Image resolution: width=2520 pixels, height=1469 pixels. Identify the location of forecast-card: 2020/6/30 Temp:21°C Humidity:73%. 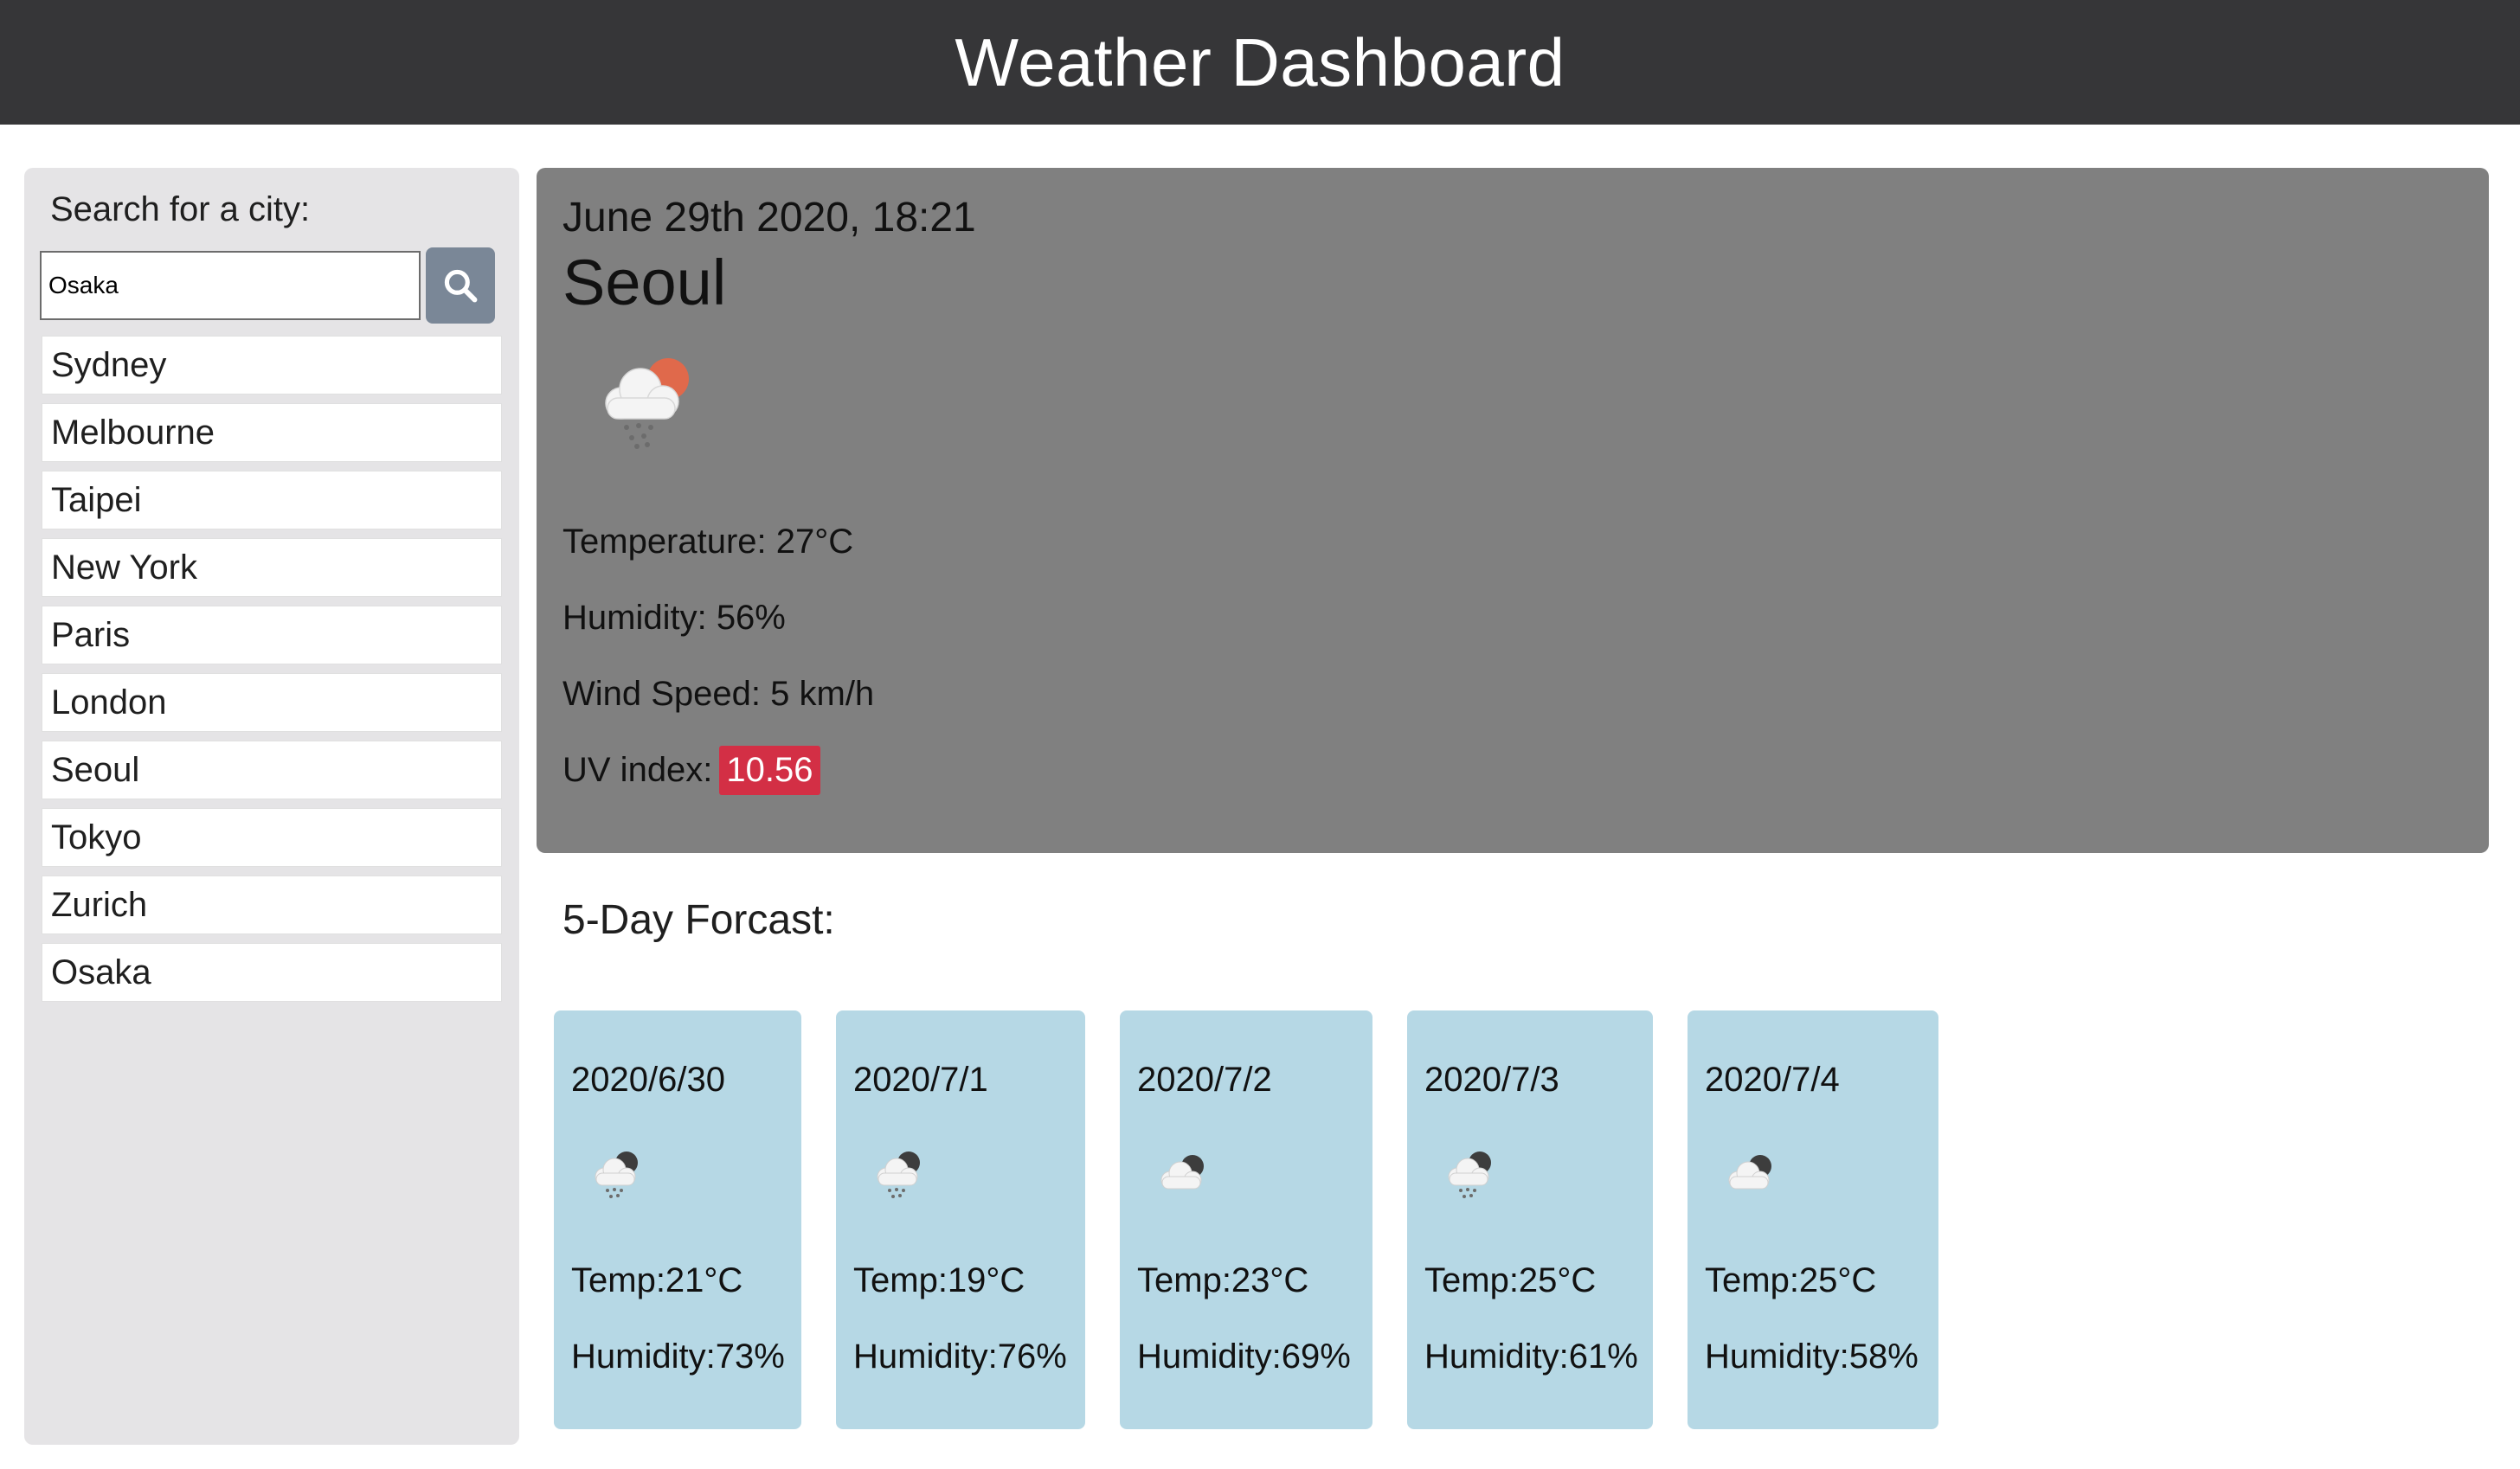
(677, 1219).